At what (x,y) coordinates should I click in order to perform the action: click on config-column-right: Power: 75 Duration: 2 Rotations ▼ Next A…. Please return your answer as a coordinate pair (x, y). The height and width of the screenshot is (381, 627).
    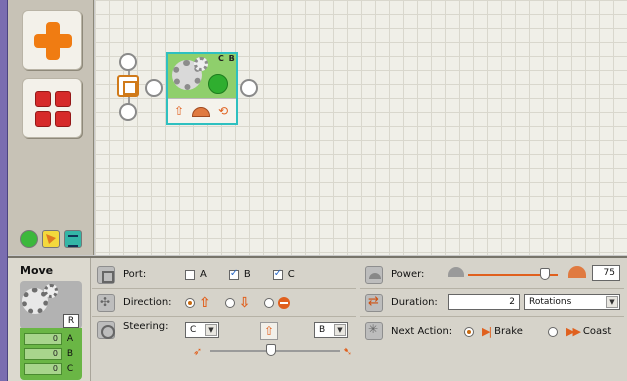
    Looking at the image, I should click on (492, 303).